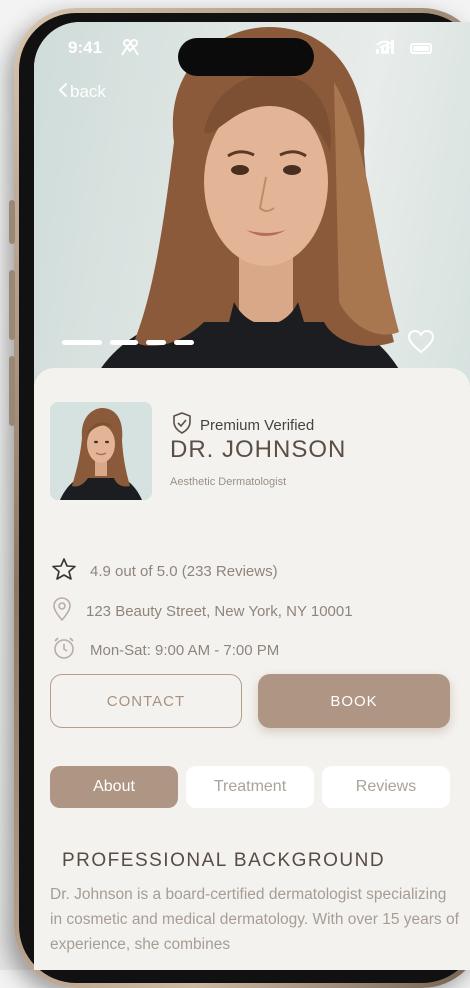  What do you see at coordinates (182, 425) in the screenshot?
I see `shield-check-icon` at bounding box center [182, 425].